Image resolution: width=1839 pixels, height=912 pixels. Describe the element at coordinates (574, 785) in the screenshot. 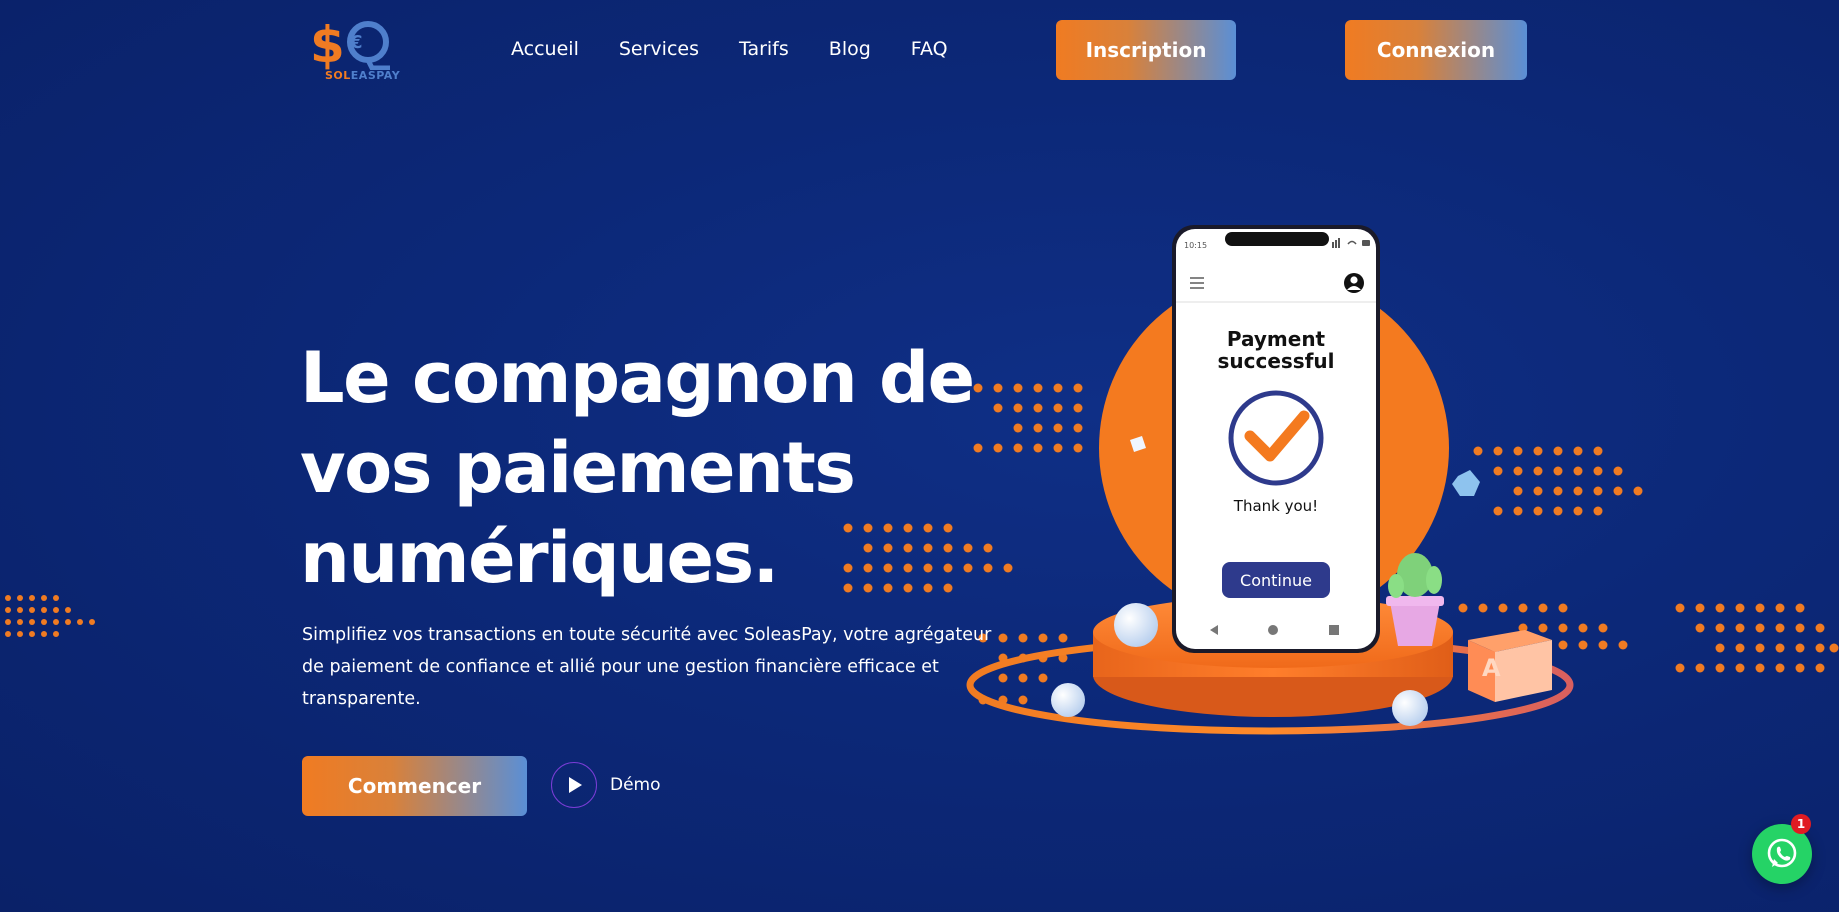

I see `play-icon` at that location.